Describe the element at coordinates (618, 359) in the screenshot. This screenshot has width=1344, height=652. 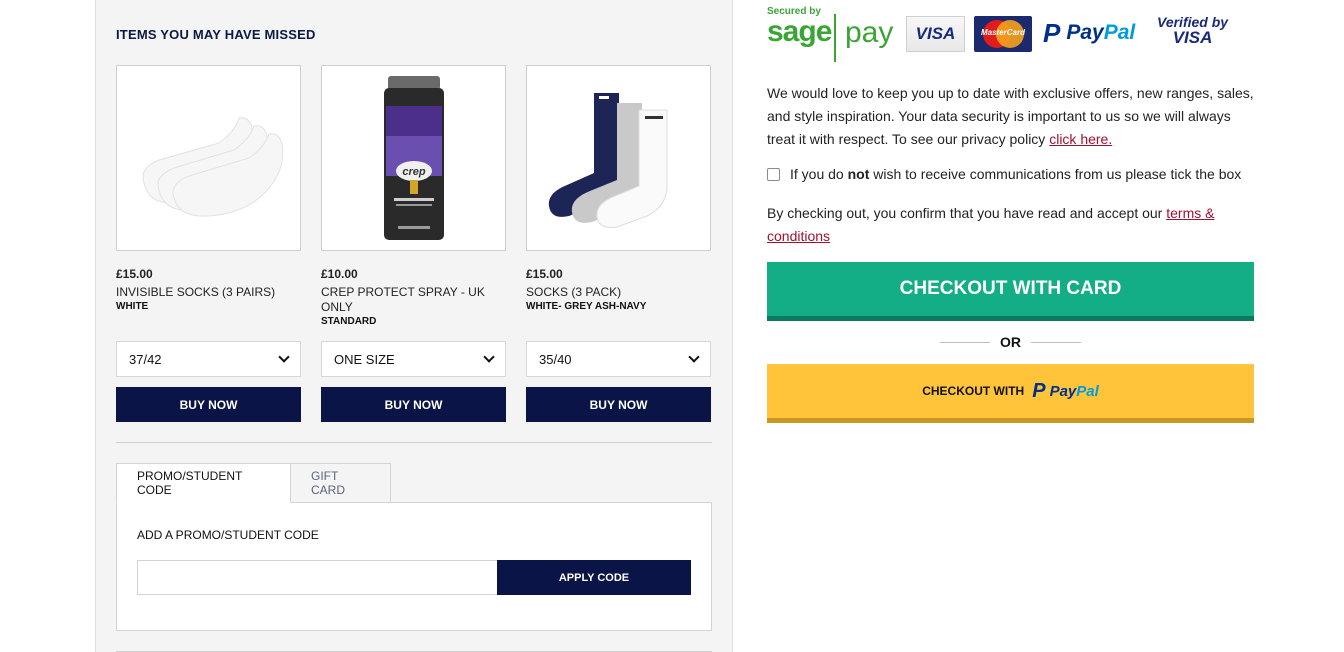
I see `size-select: 35/40` at that location.